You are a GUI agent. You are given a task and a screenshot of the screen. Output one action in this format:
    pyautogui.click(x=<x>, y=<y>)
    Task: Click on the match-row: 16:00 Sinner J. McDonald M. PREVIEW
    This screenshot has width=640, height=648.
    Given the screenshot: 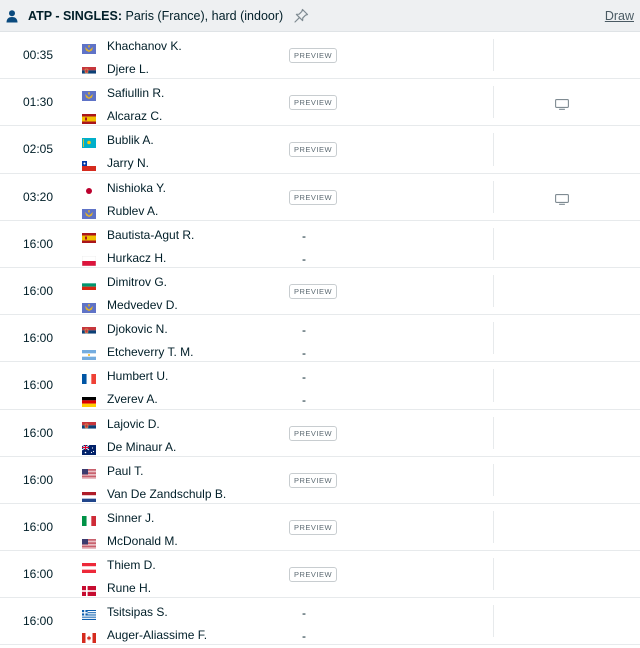 What is the action you would take?
    pyautogui.click(x=320, y=528)
    